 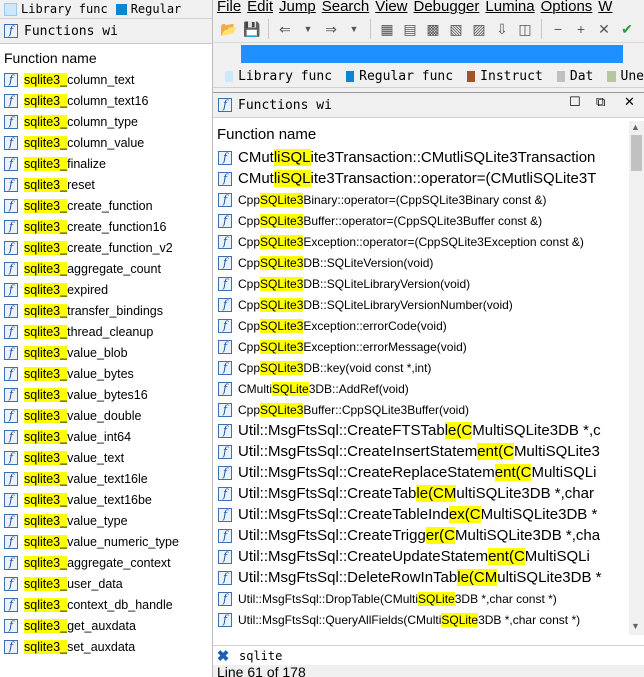 I want to click on menu-item: File, so click(x=229, y=8).